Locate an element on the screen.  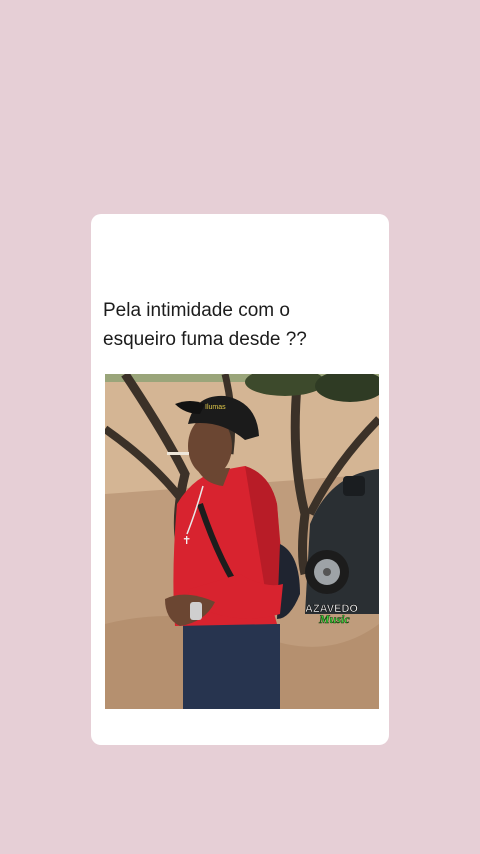
svg-text: Music is located at coordinates (334, 619).